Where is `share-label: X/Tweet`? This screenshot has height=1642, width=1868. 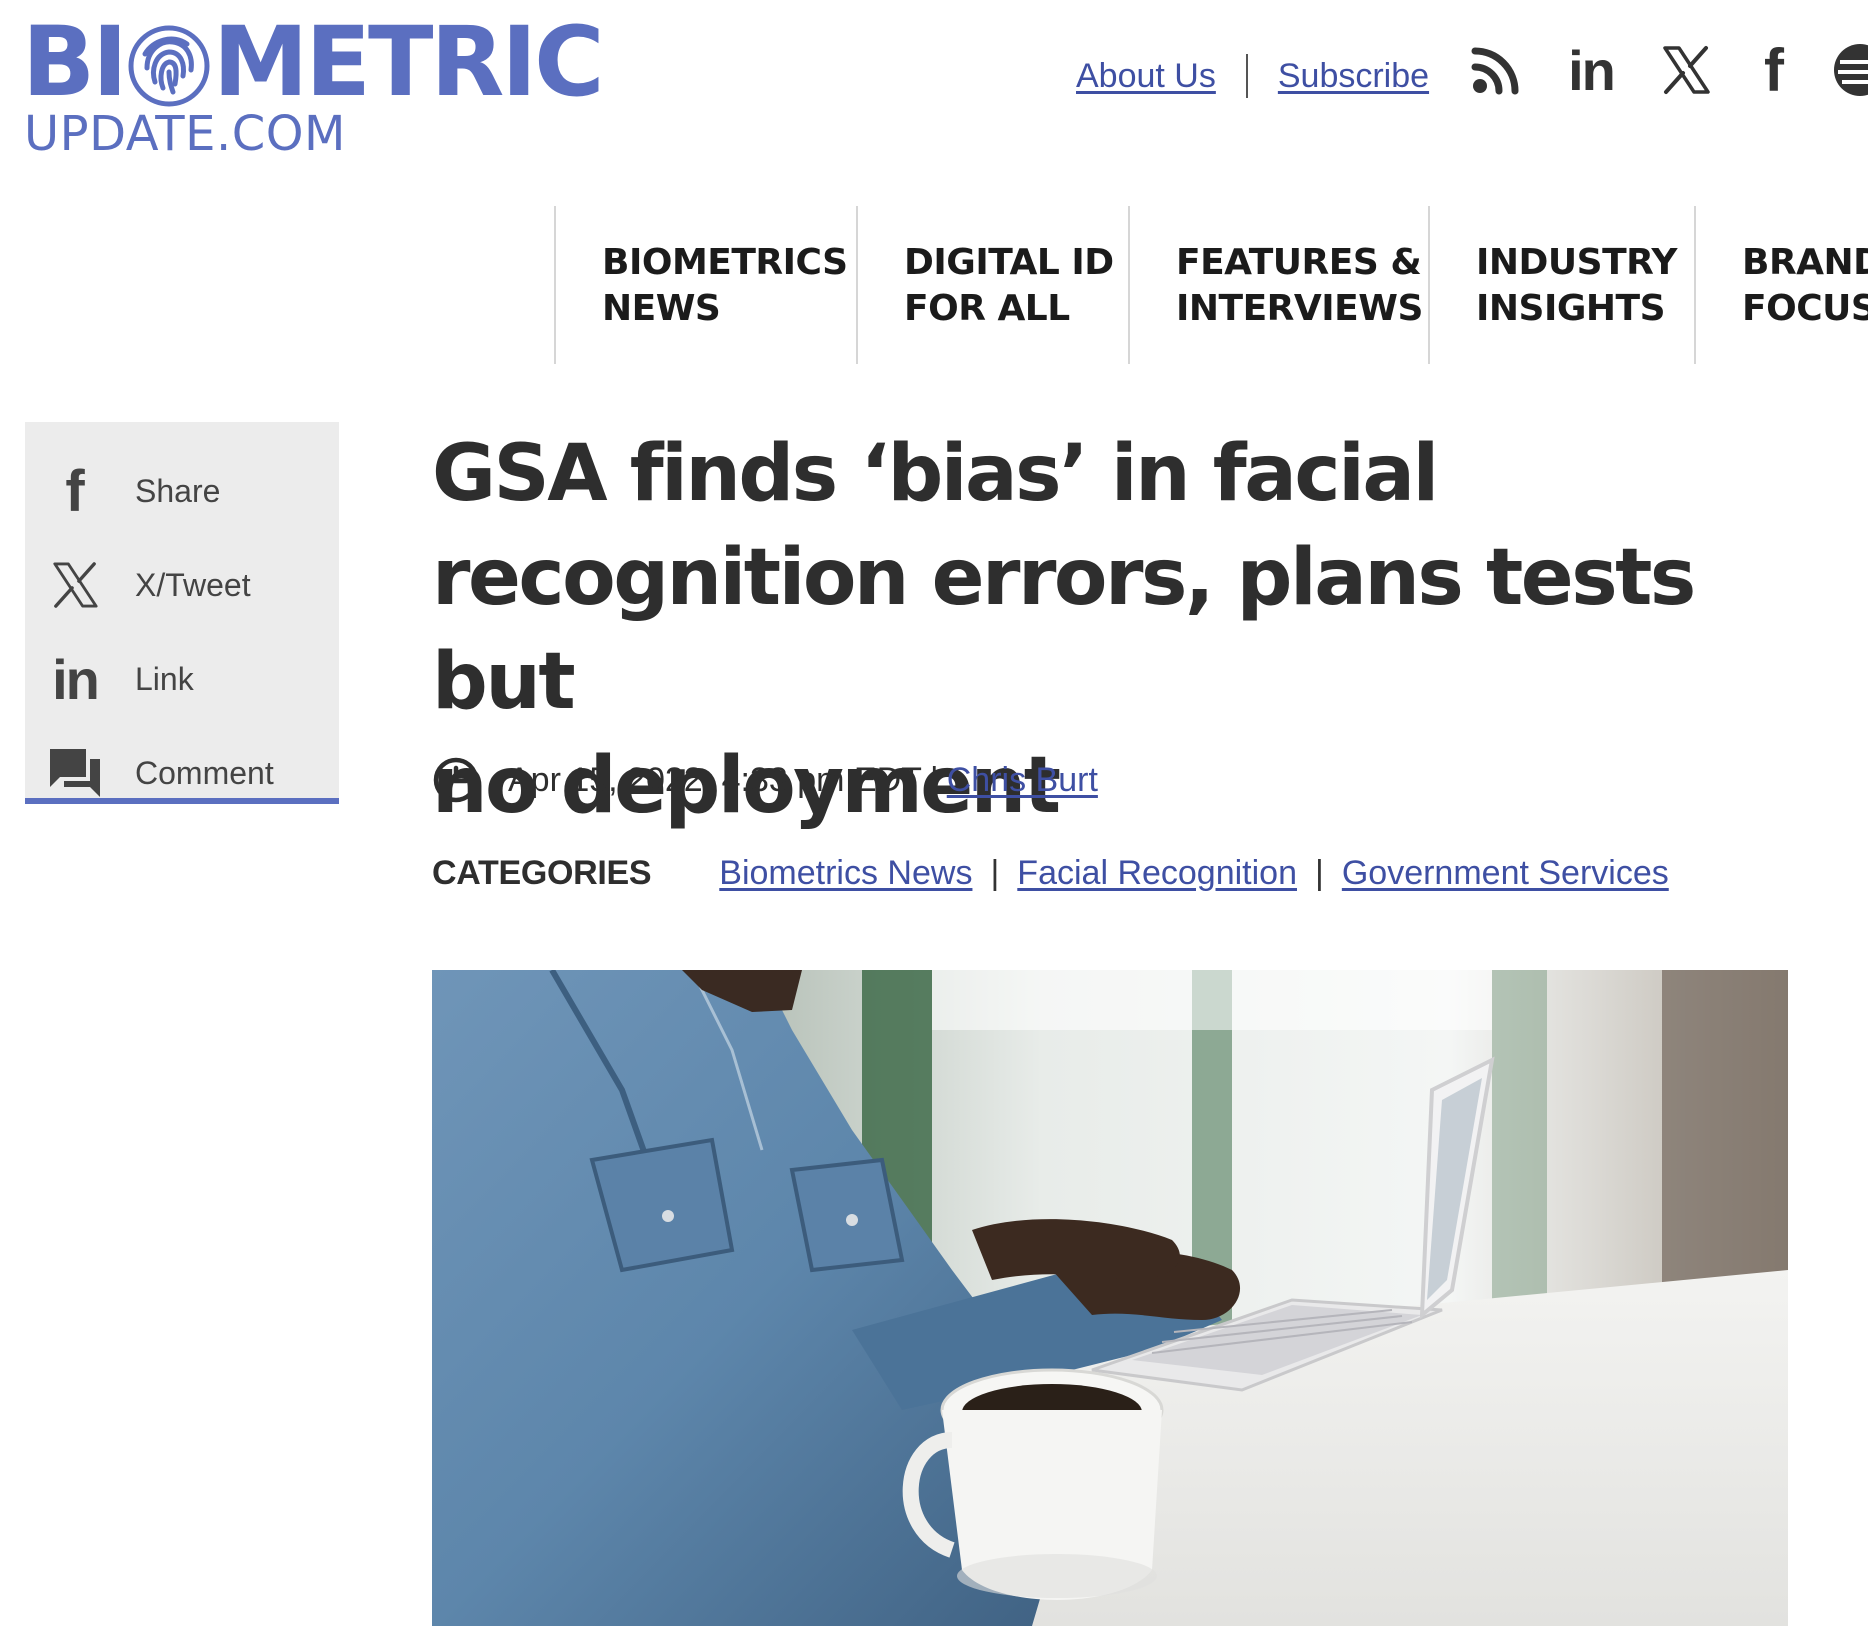 share-label: X/Tweet is located at coordinates (193, 584).